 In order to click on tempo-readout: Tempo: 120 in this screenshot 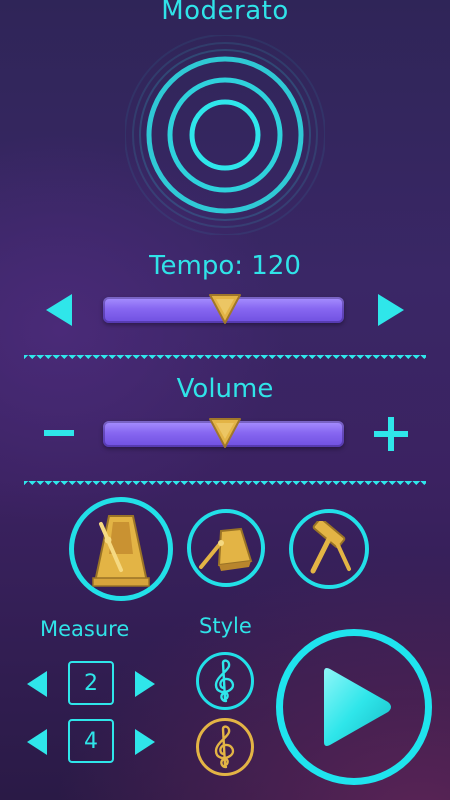, I will do `click(225, 266)`.